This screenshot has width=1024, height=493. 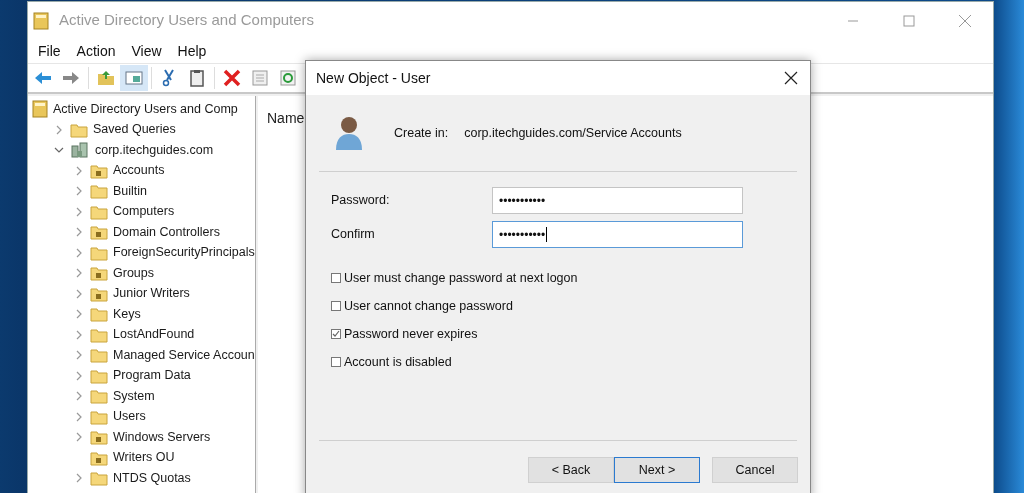 I want to click on tree-item: NTDS Quotas, so click(x=152, y=478).